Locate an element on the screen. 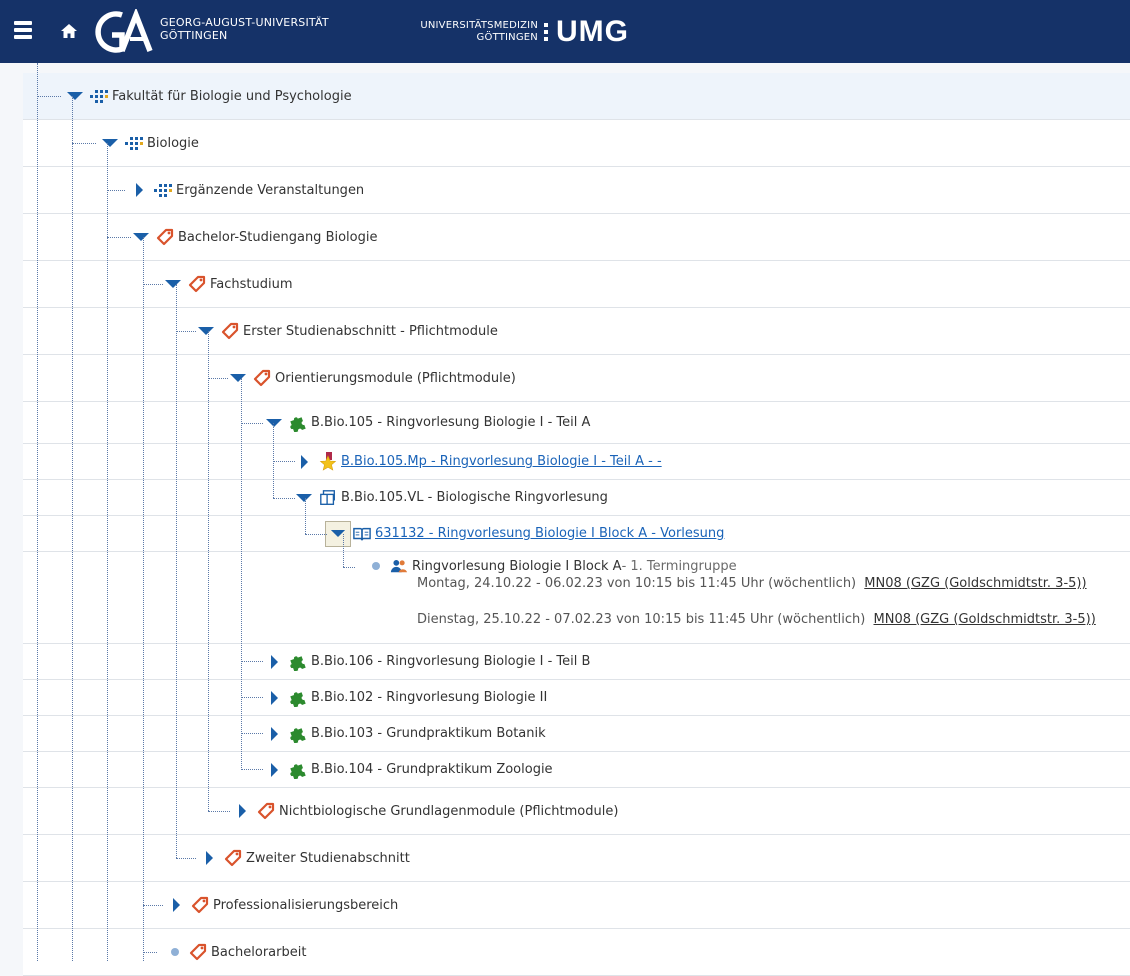 Image resolution: width=1130 pixels, height=976 pixels. tree-label: B.Bio.102 - Ringvorlesung Biologie II is located at coordinates (429, 697).